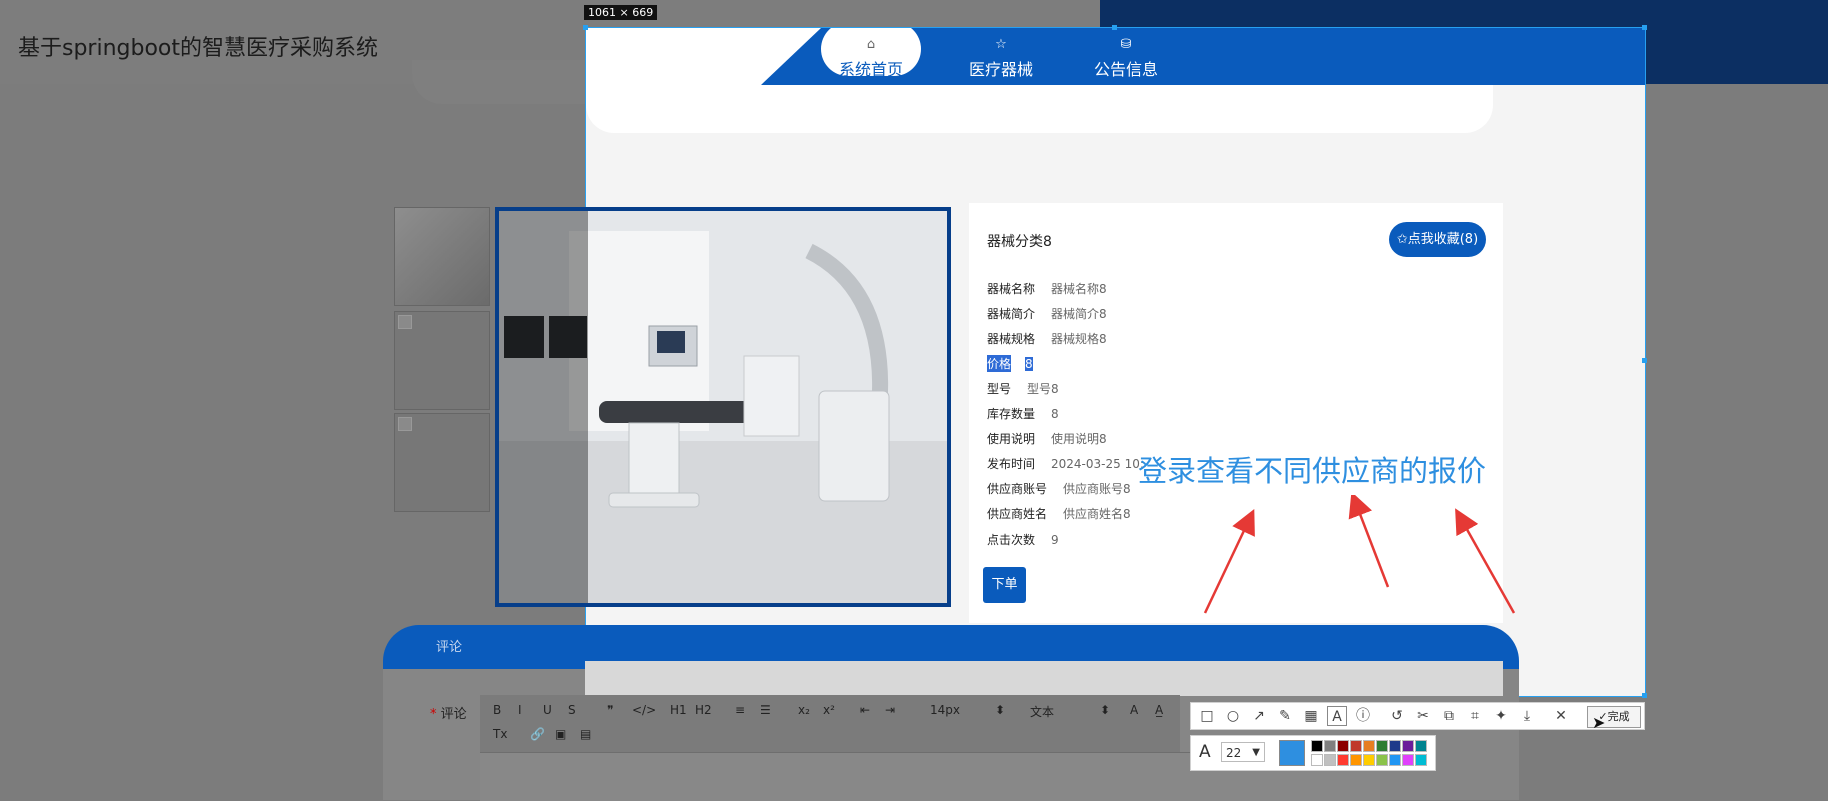 The image size is (1828, 801). Describe the element at coordinates (1059, 488) in the screenshot. I see `field-row: 供应商账号 供应商账号8` at that location.